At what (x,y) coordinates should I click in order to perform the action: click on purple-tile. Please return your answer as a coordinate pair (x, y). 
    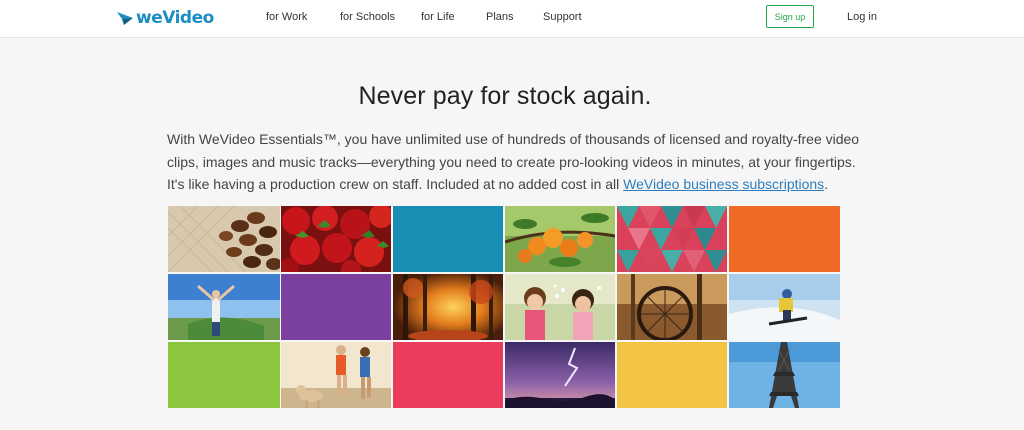
    Looking at the image, I should click on (336, 307).